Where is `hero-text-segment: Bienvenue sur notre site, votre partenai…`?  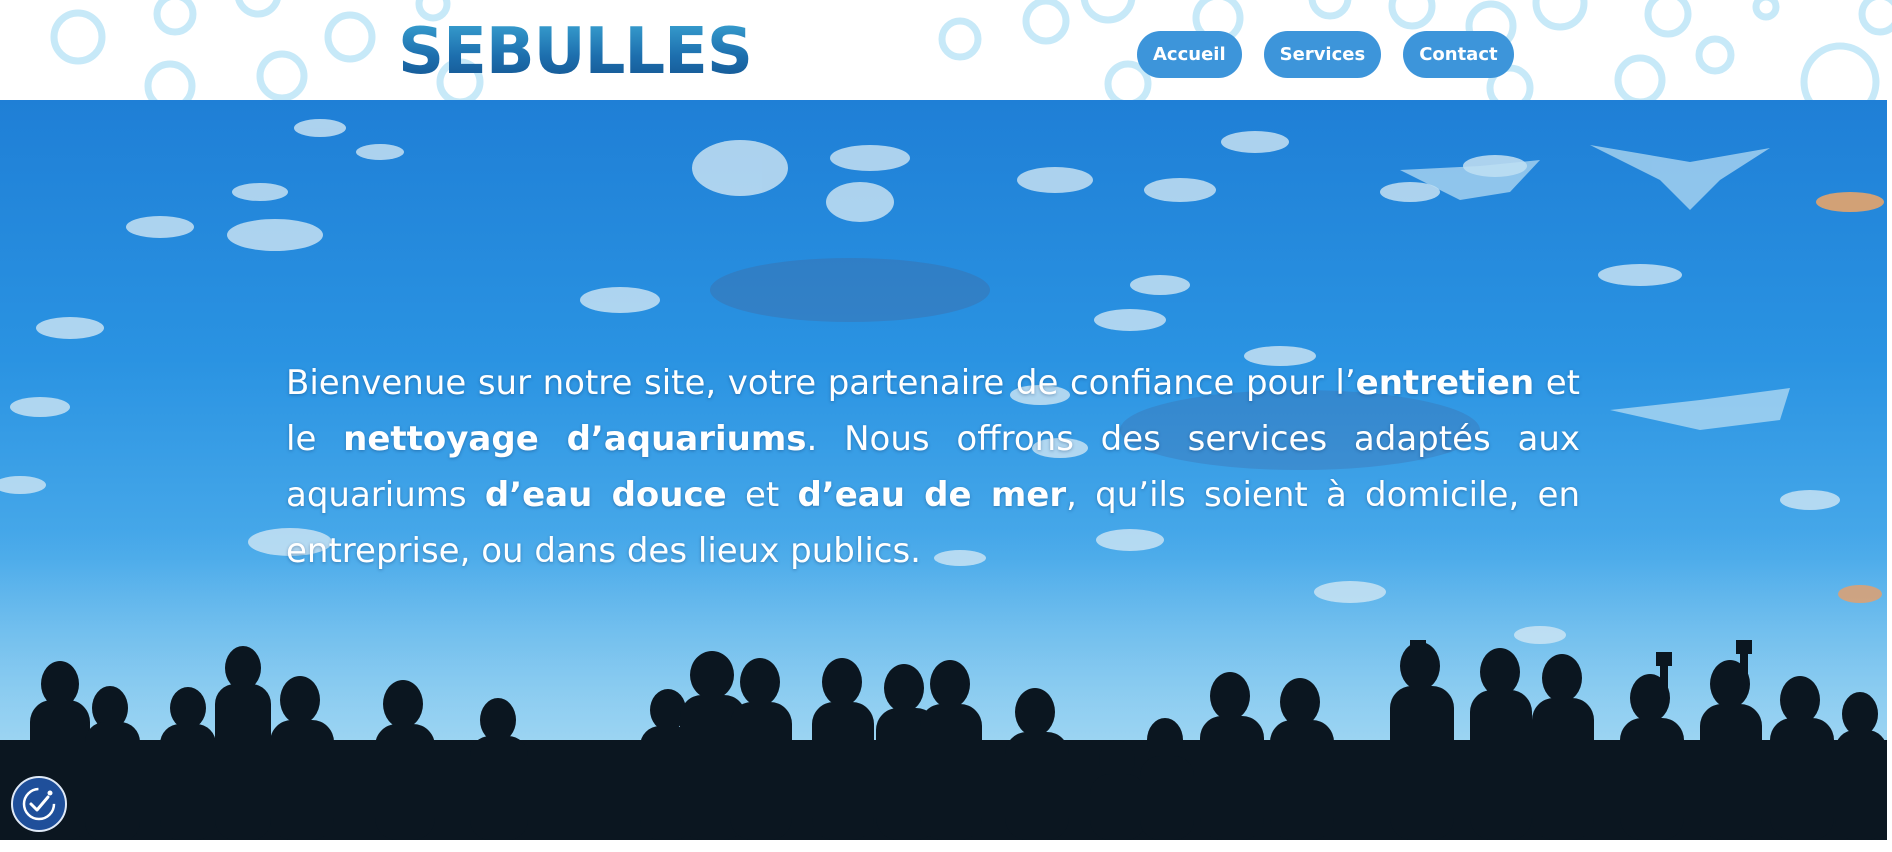
hero-text-segment: Bienvenue sur notre site, votre partenai… is located at coordinates (821, 383).